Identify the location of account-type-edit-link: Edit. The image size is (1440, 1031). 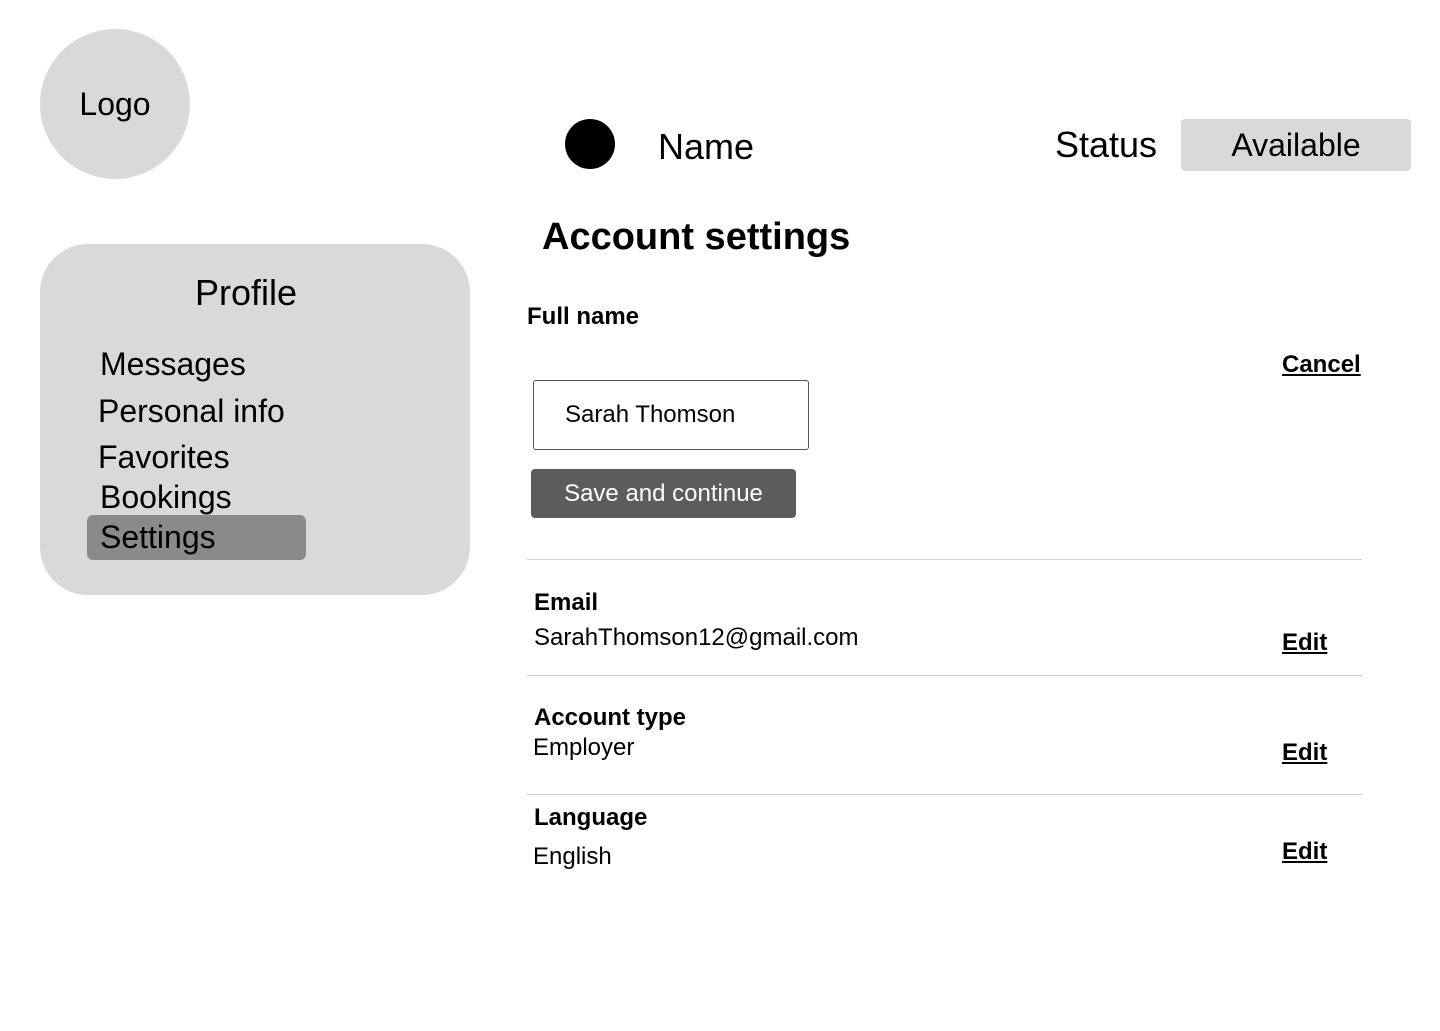
(1304, 753).